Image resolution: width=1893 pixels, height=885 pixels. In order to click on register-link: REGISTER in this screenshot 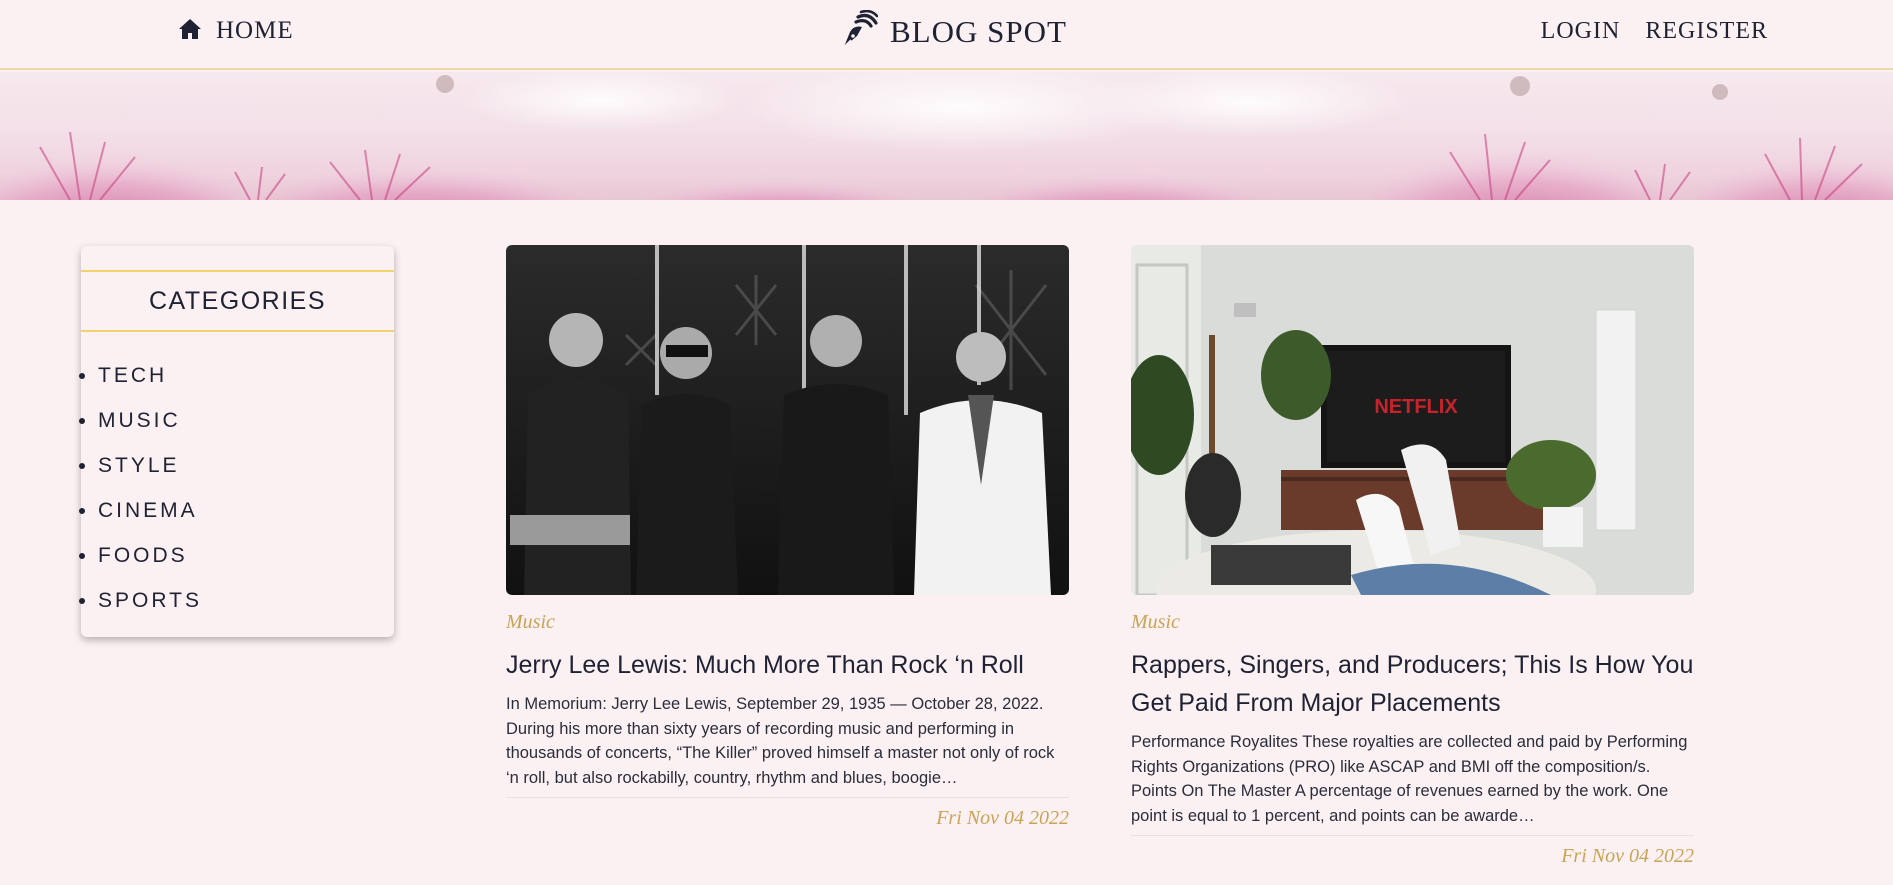, I will do `click(1706, 31)`.